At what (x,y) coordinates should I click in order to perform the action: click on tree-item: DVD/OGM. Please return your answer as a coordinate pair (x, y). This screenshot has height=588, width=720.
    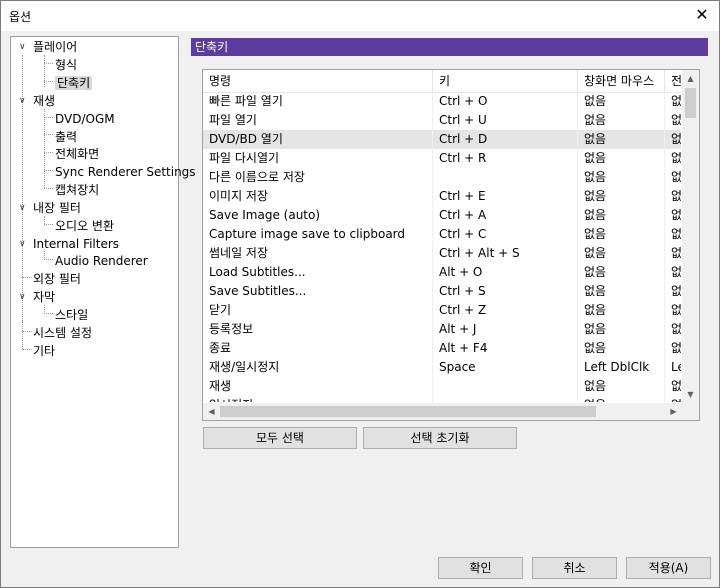
    Looking at the image, I should click on (85, 119).